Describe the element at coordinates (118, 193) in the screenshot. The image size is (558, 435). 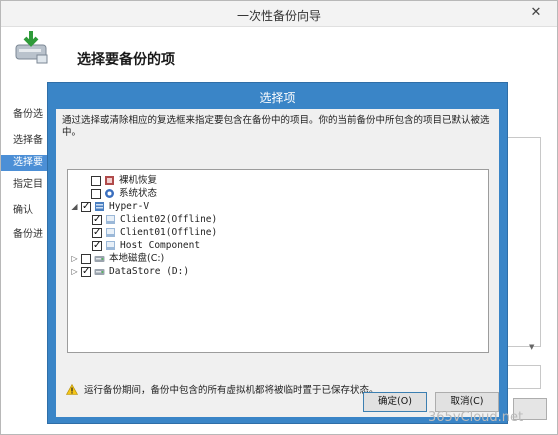
I see `tree-item-system-state: 系统状态` at that location.